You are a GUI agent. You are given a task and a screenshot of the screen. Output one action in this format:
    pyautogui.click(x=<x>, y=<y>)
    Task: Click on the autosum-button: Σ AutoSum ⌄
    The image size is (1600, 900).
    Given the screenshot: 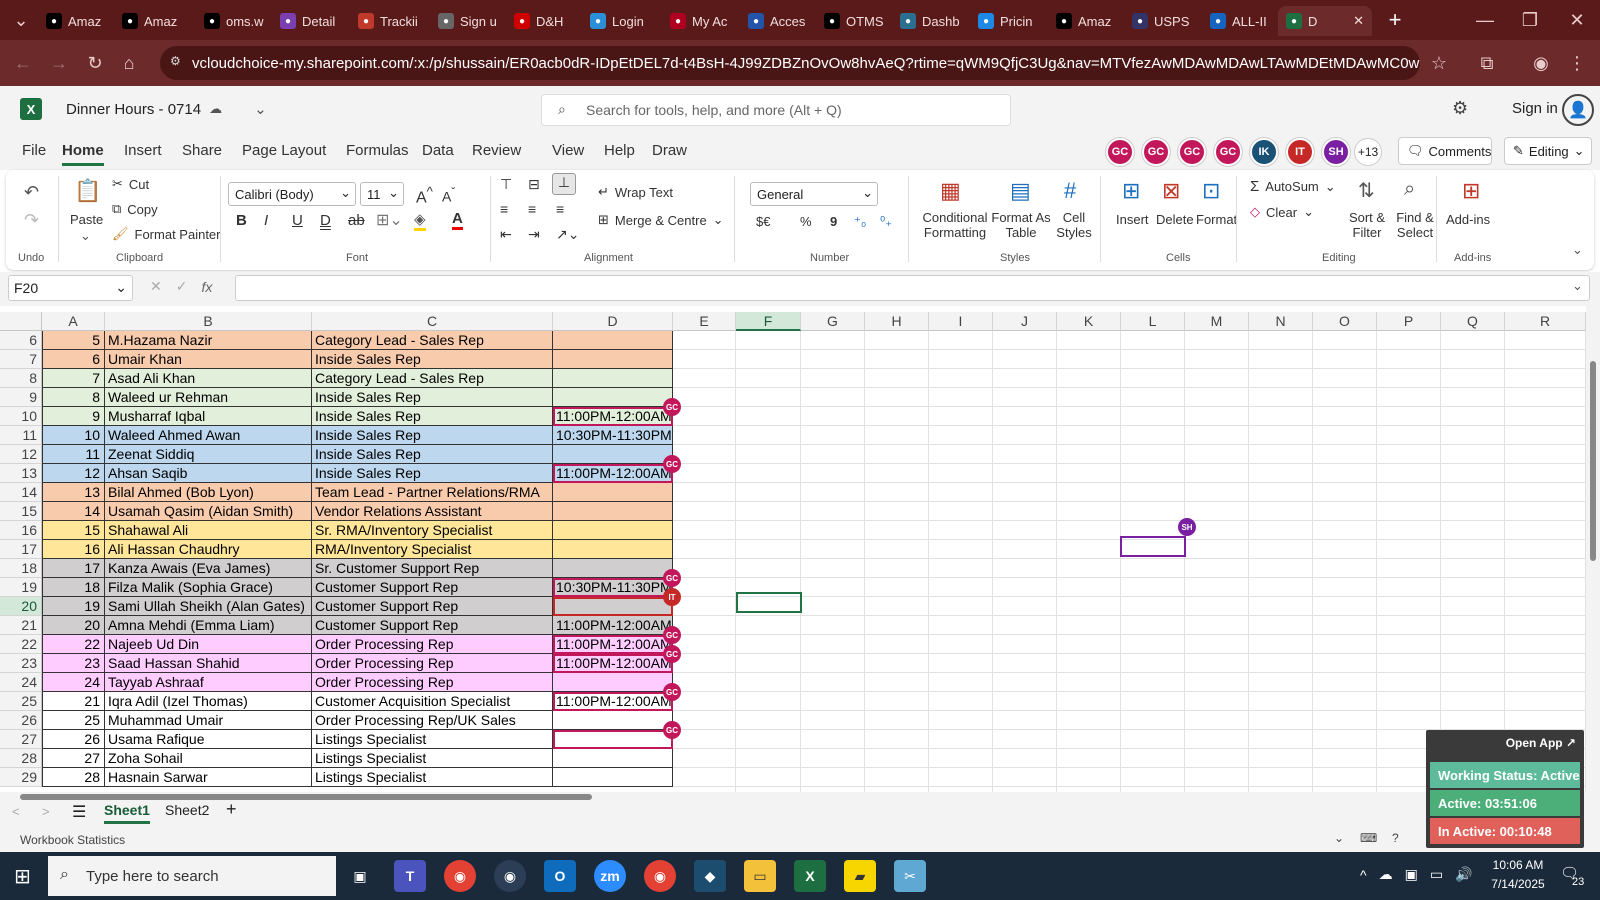 What is the action you would take?
    pyautogui.click(x=1293, y=186)
    